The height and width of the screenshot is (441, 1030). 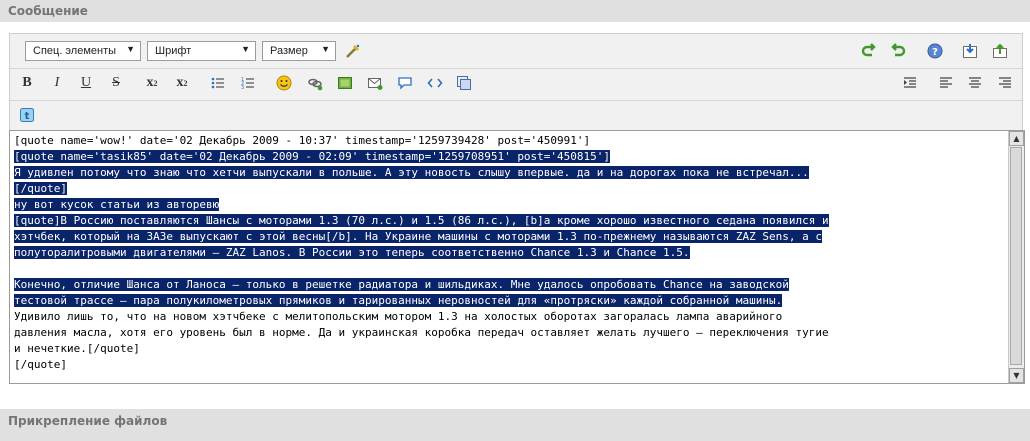 What do you see at coordinates (185, 83) in the screenshot?
I see `superscript-mark: 2` at bounding box center [185, 83].